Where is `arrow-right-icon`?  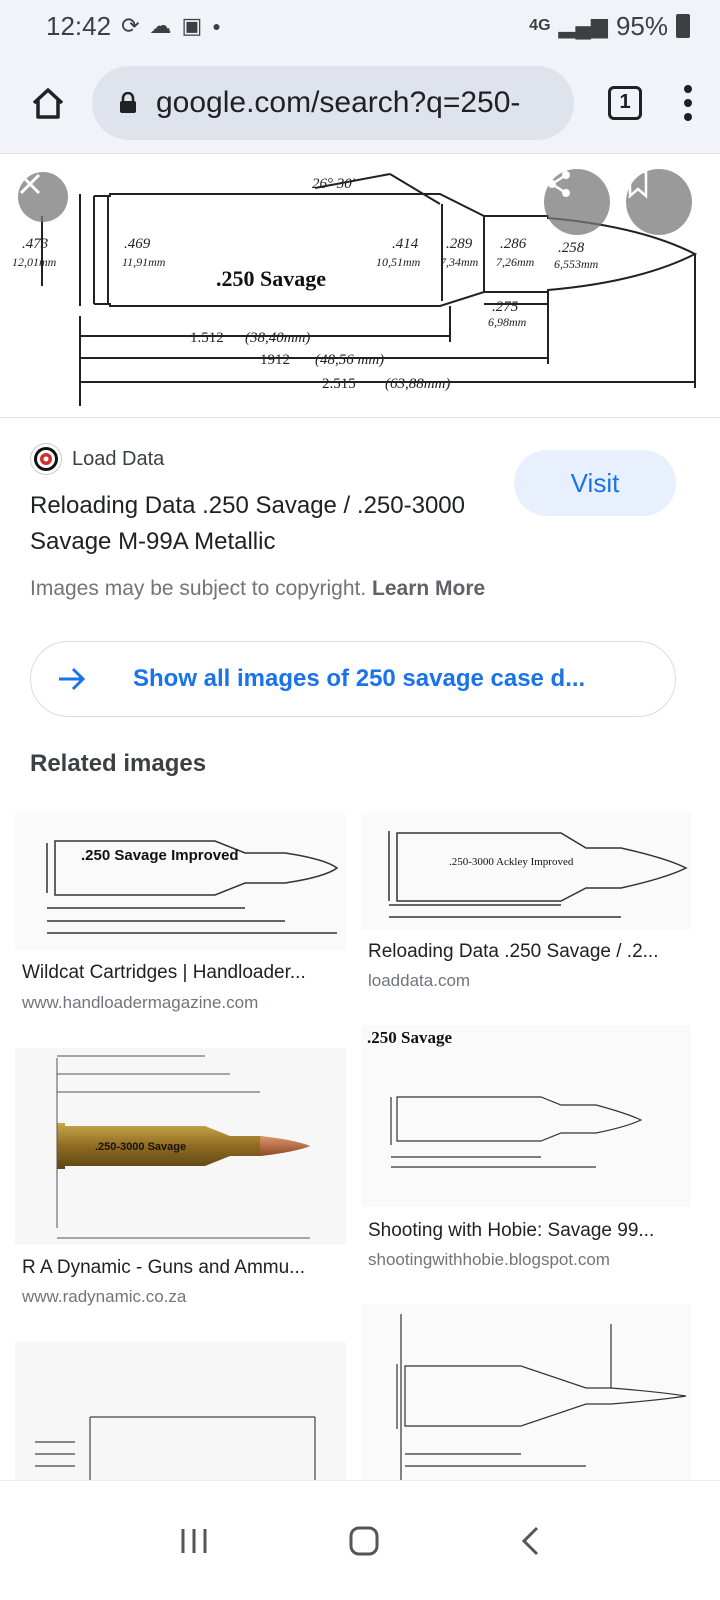 arrow-right-icon is located at coordinates (72, 679).